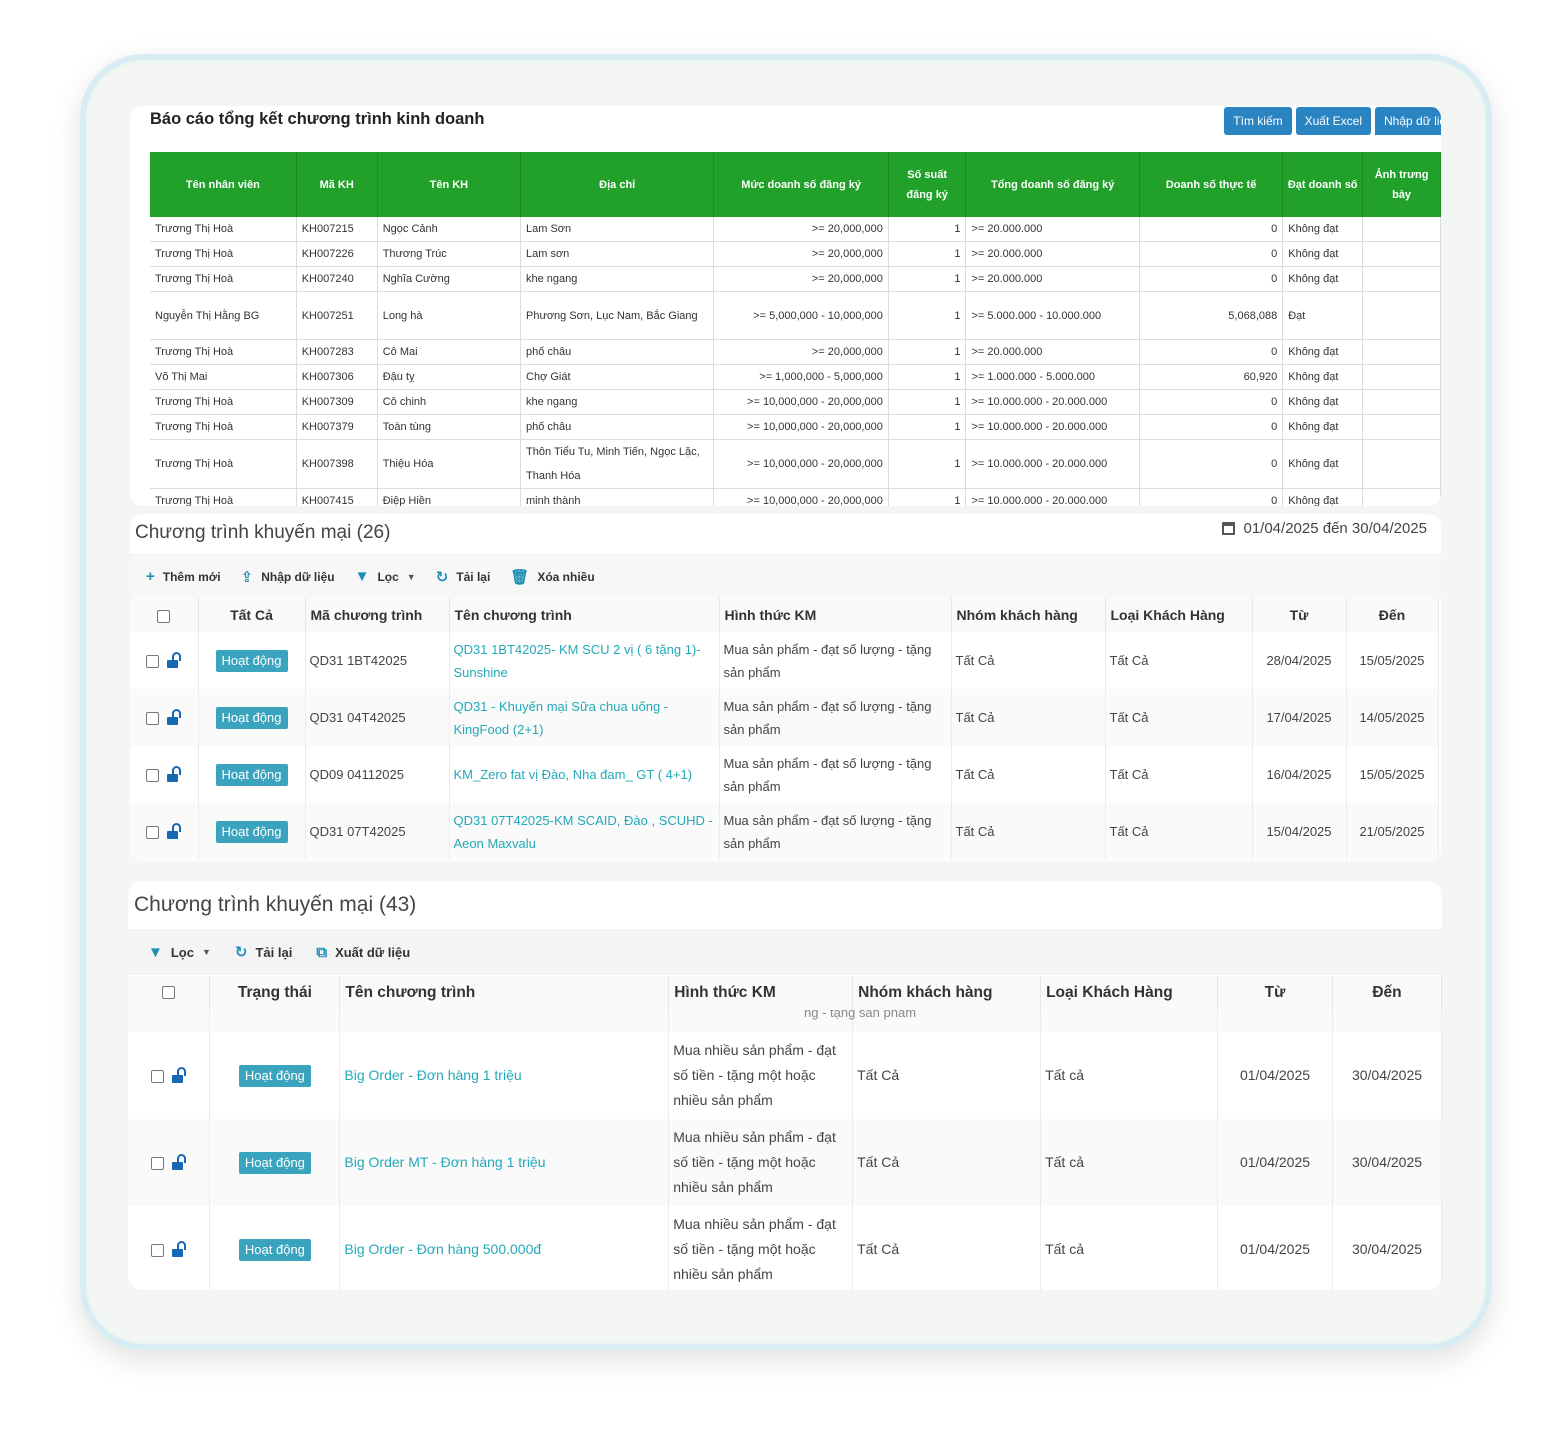  Describe the element at coordinates (377, 615) in the screenshot. I see `col-program-code: Mã chương trình` at that location.